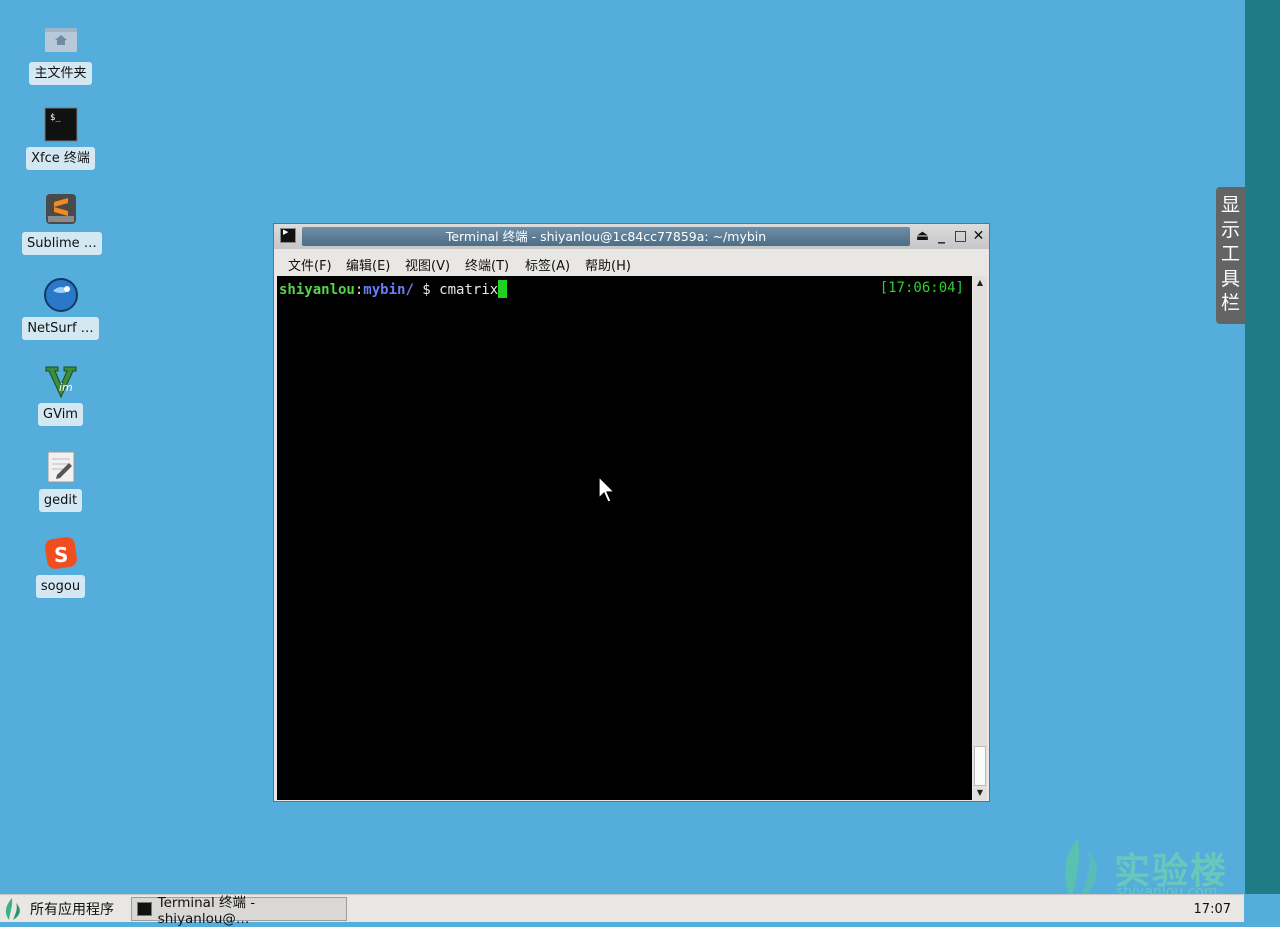 The width and height of the screenshot is (1280, 927). Describe the element at coordinates (503, 289) in the screenshot. I see `text-cursor` at that location.